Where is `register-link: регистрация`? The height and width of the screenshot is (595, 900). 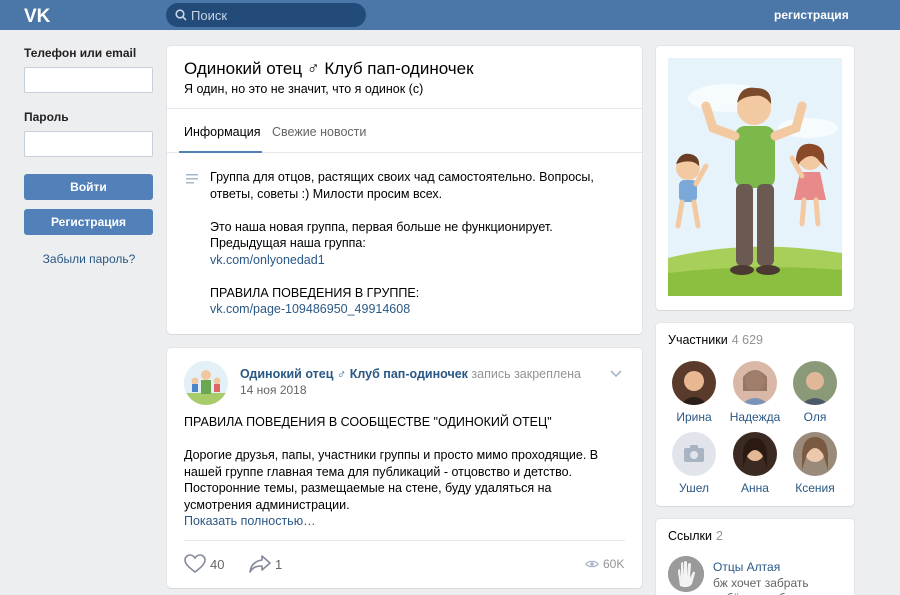 register-link: регистрация is located at coordinates (811, 15).